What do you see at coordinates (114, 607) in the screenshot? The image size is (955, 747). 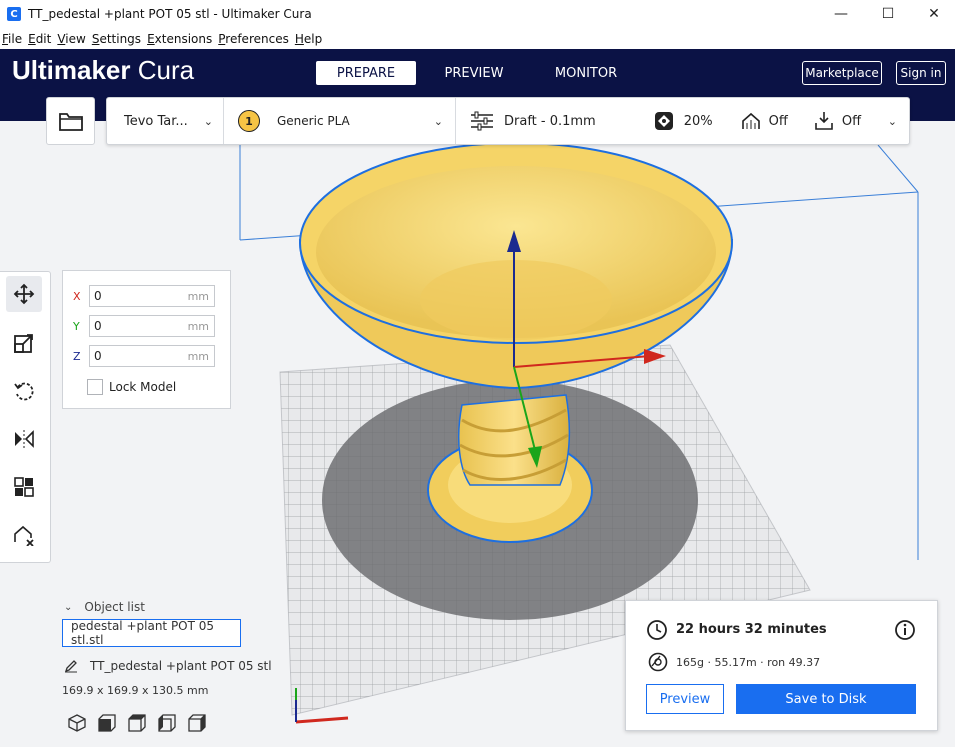 I see `object-list-label: Object list` at bounding box center [114, 607].